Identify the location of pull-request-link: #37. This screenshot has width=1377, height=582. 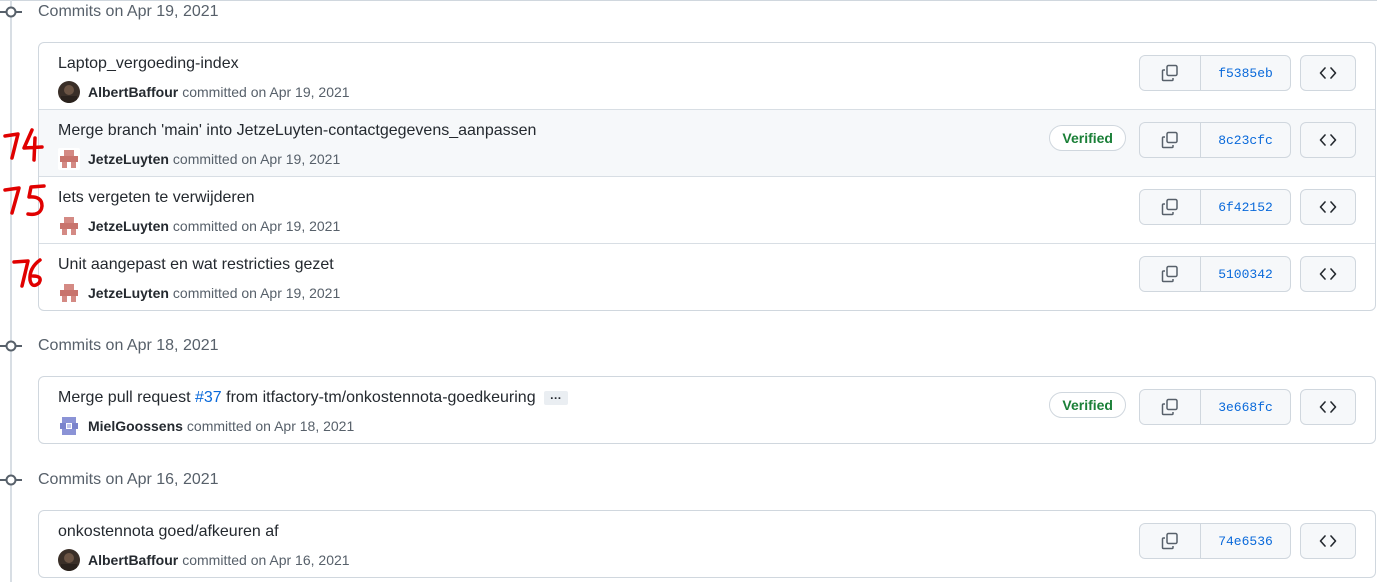
(208, 397).